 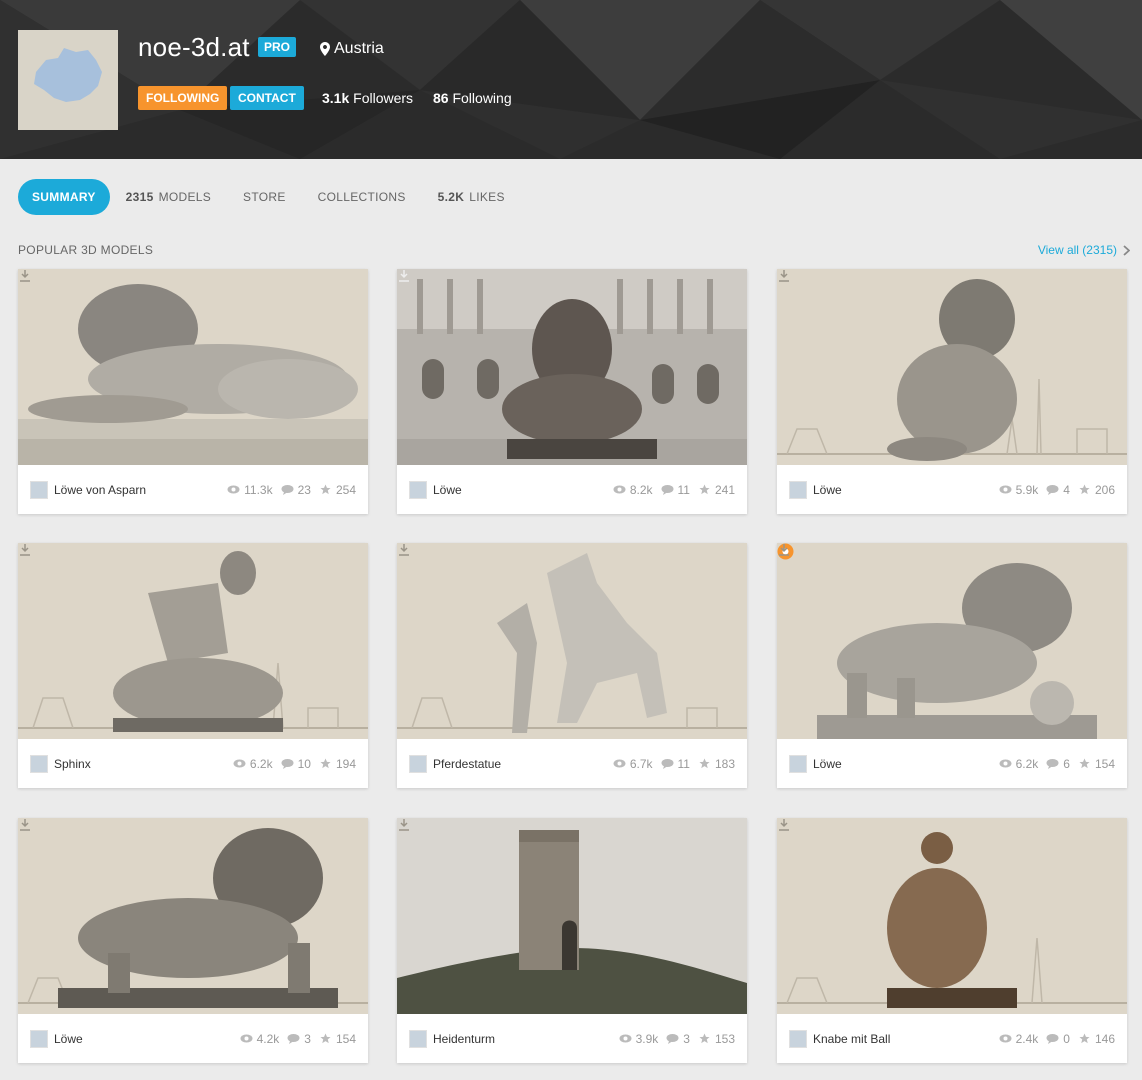 I want to click on model-meta: Löwe 6.2k 6 154, so click(x=952, y=763).